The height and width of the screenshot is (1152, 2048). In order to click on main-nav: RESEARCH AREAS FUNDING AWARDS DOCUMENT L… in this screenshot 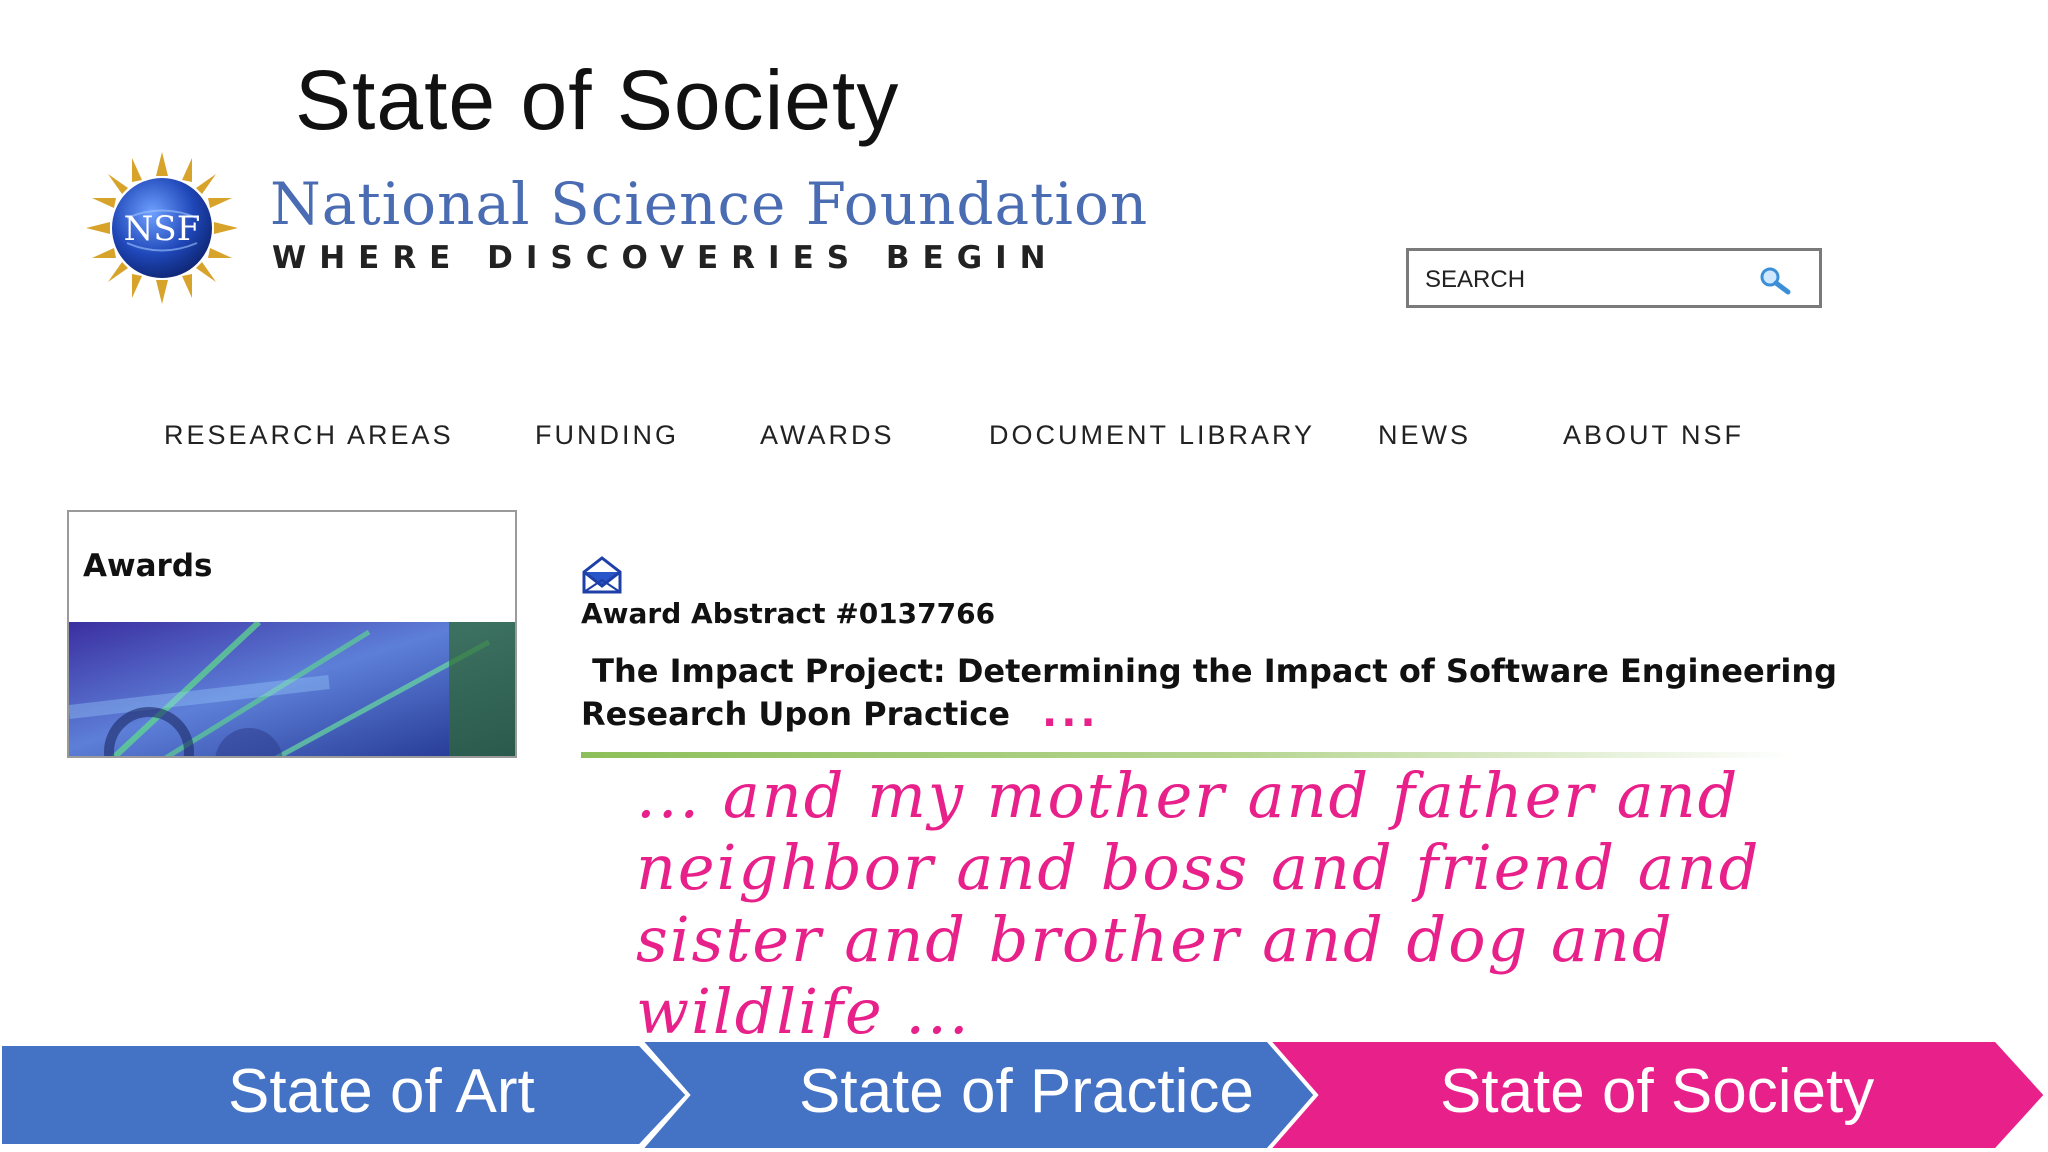, I will do `click(1024, 440)`.